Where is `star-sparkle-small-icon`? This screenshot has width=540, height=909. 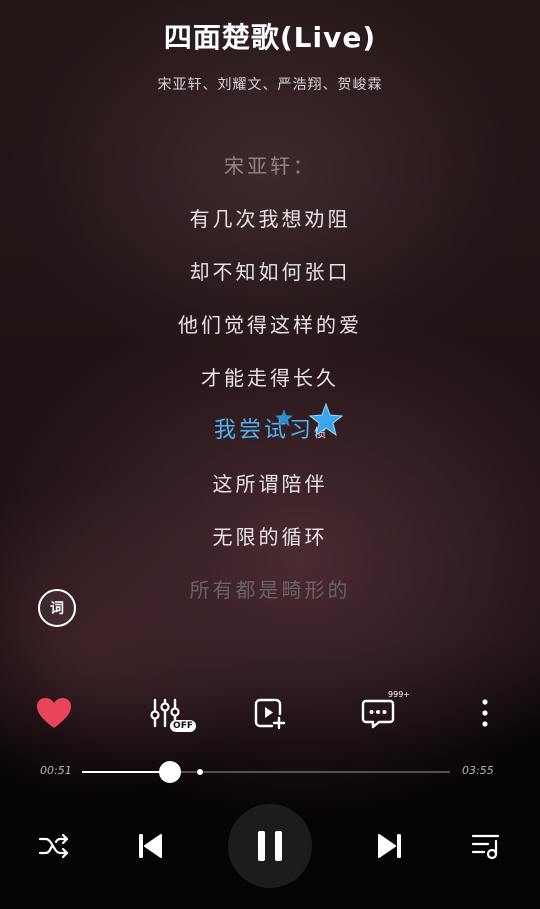 star-sparkle-small-icon is located at coordinates (284, 418).